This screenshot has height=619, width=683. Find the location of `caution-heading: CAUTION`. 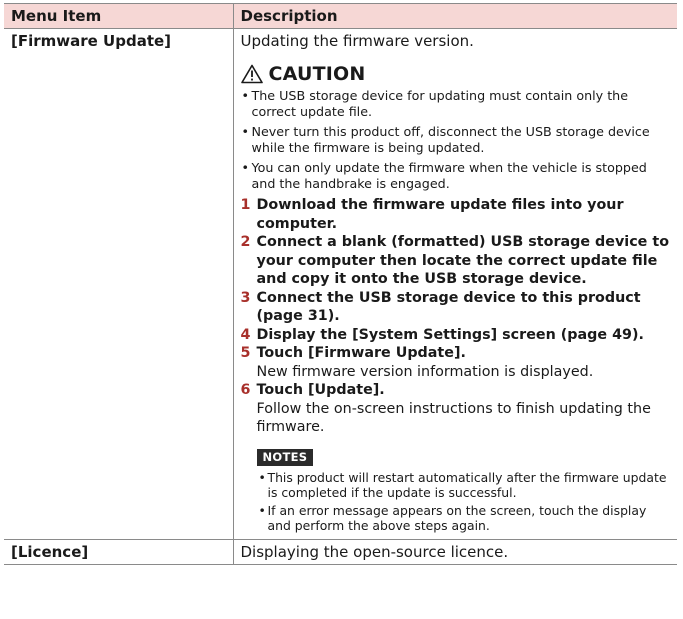

caution-heading: CAUTION is located at coordinates (455, 74).